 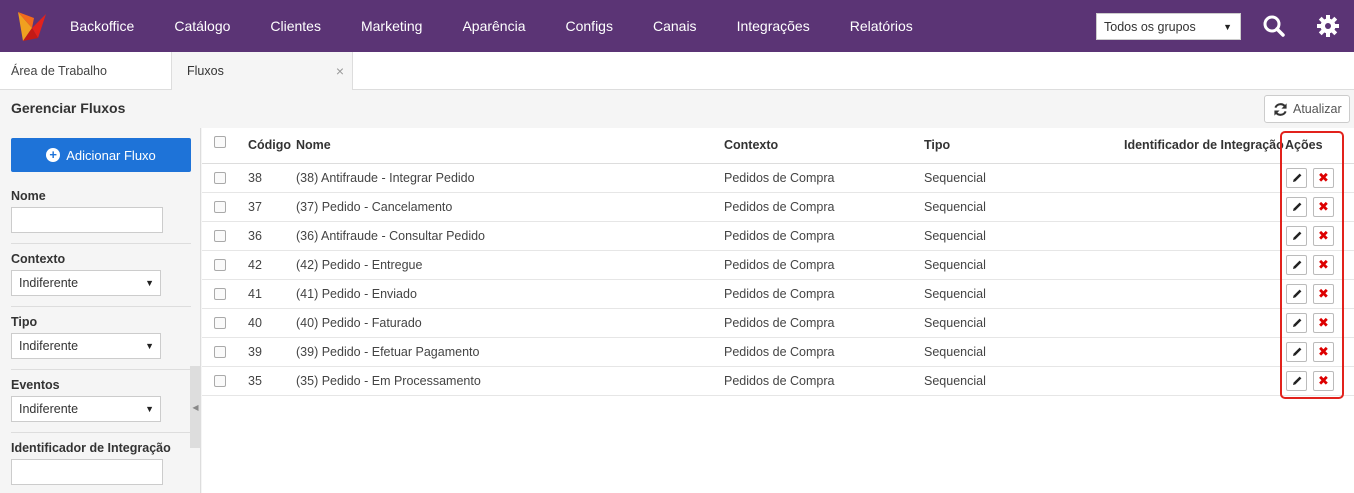 I want to click on tab-fluxos: Fluxos ×, so click(x=262, y=71).